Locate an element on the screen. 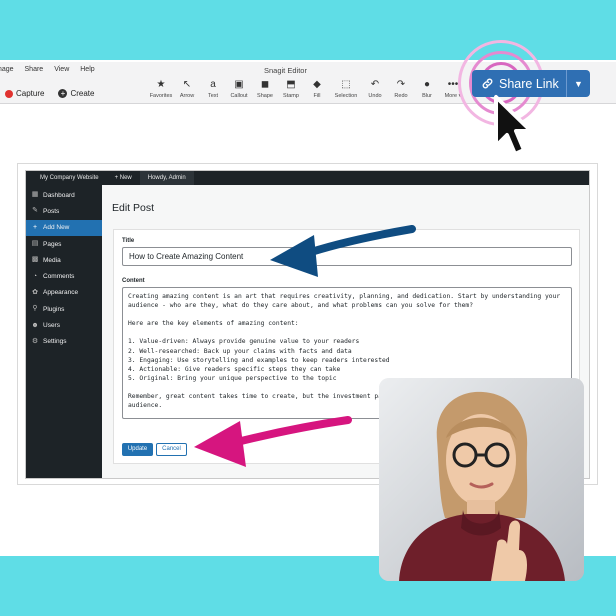 The height and width of the screenshot is (616, 616). plugins-icon: ⚲ is located at coordinates (35, 309).